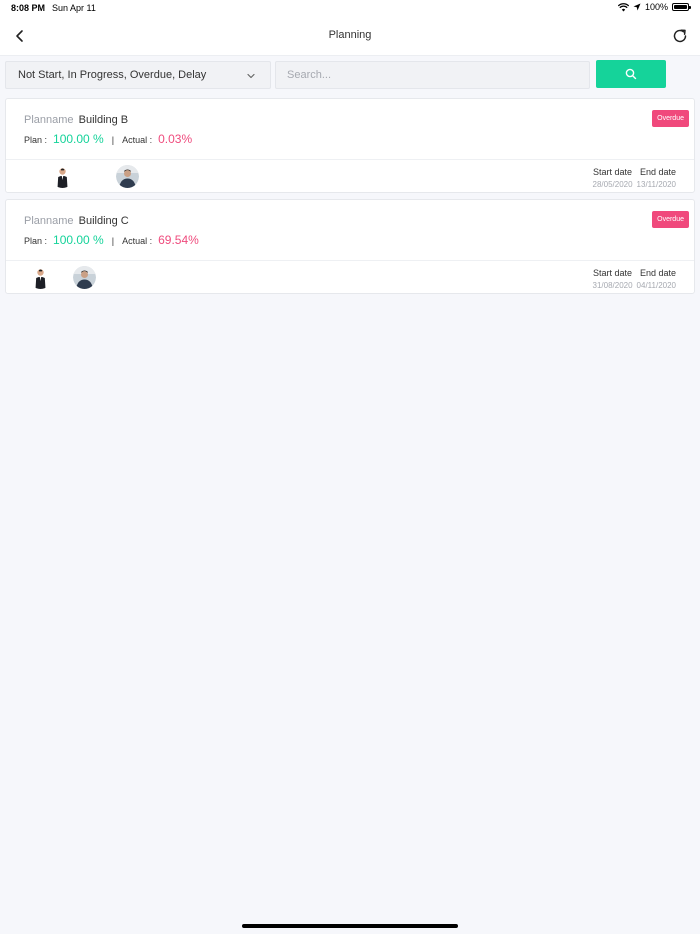  Describe the element at coordinates (350, 8) in the screenshot. I see `status-bar: 8:08 PM Sun Apr 11 100%` at that location.